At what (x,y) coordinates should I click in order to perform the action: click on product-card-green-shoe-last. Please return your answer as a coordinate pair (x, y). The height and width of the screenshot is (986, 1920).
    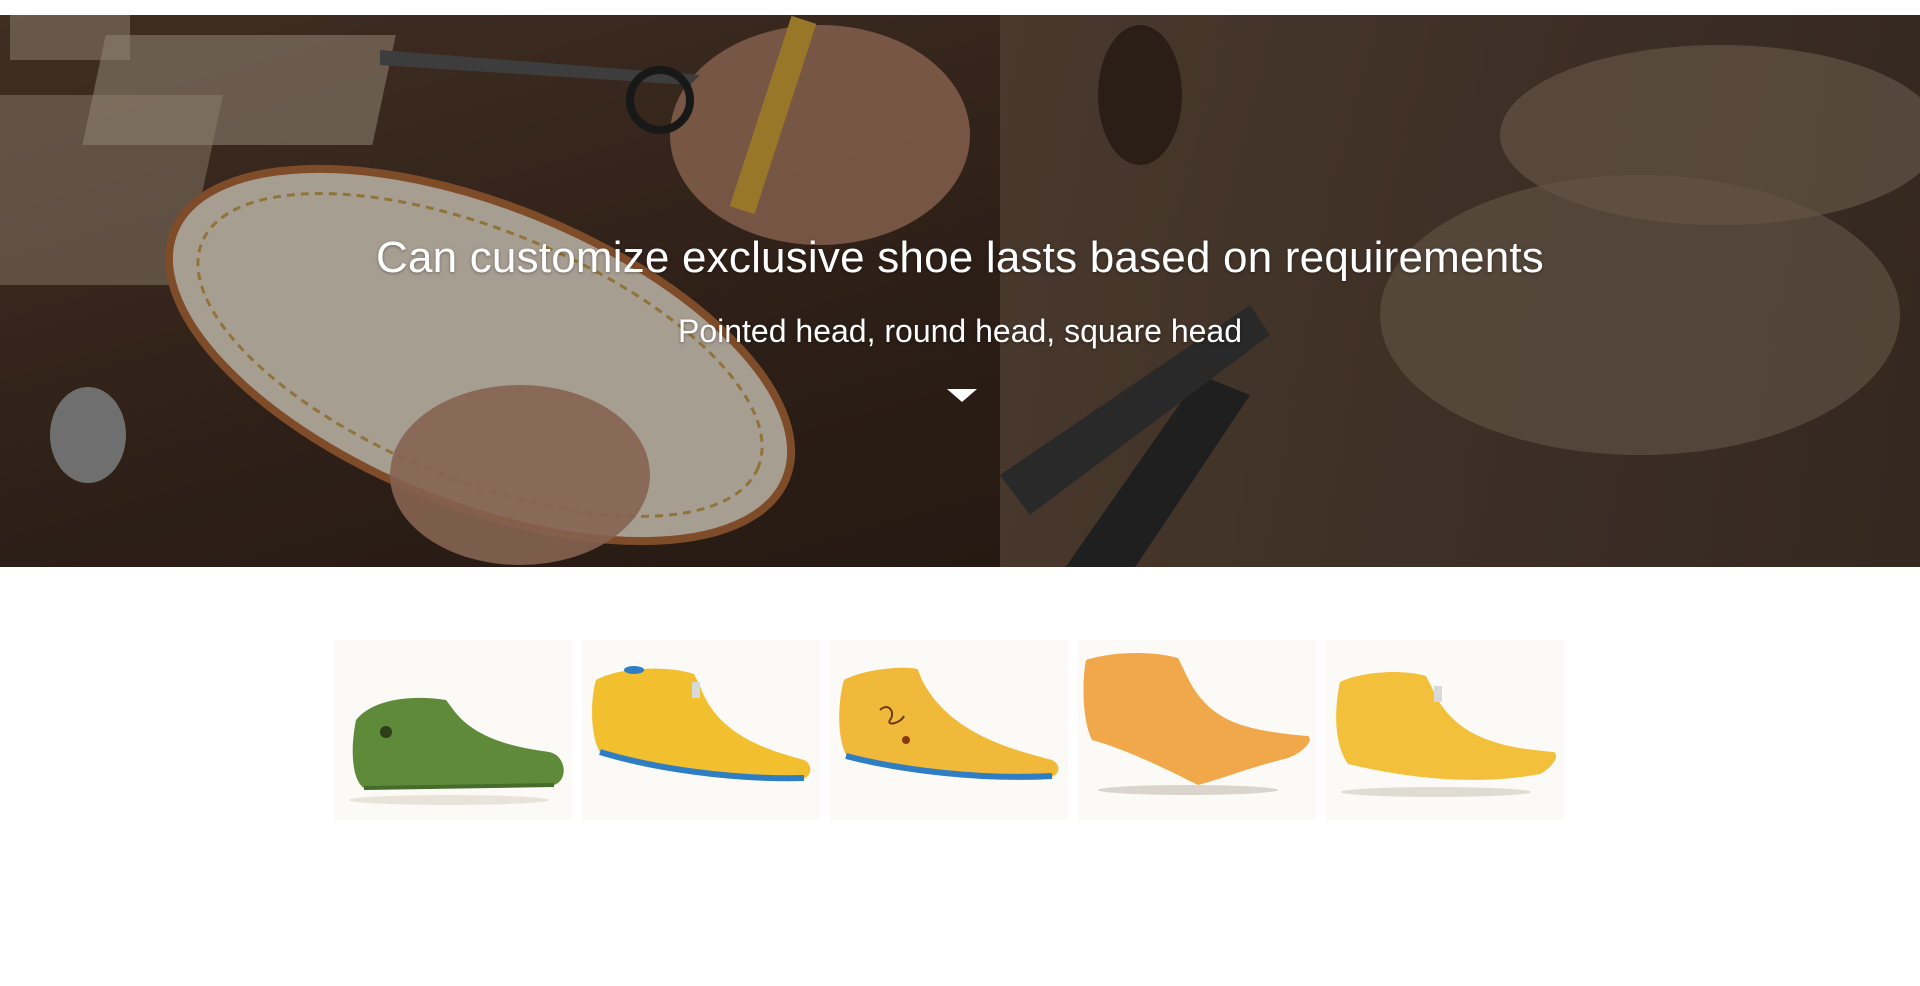
    Looking at the image, I should click on (453, 730).